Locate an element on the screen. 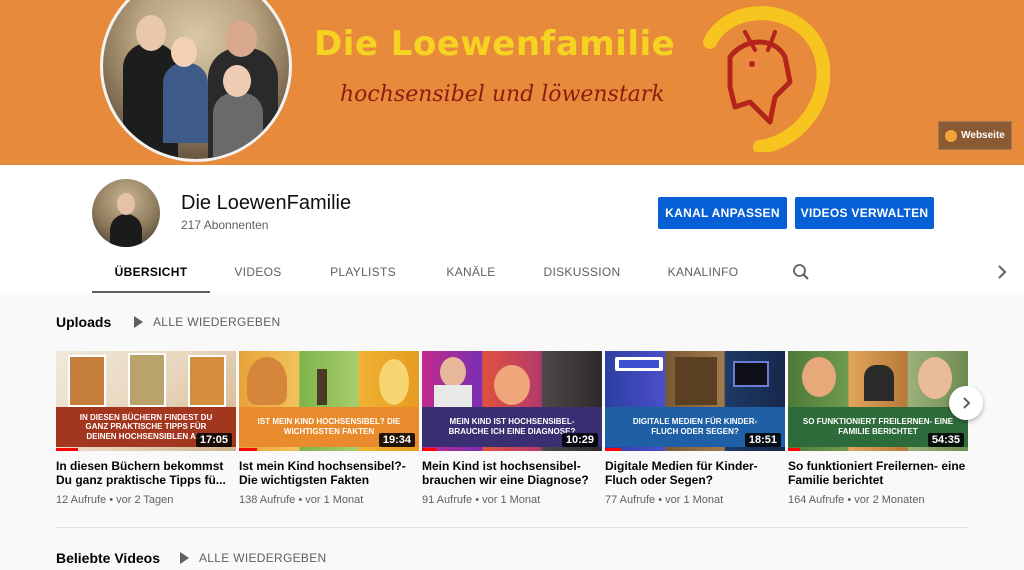 This screenshot has width=1024, height=570. video-meta: 164 Aufrufe • vor 2 Monaten is located at coordinates (856, 500).